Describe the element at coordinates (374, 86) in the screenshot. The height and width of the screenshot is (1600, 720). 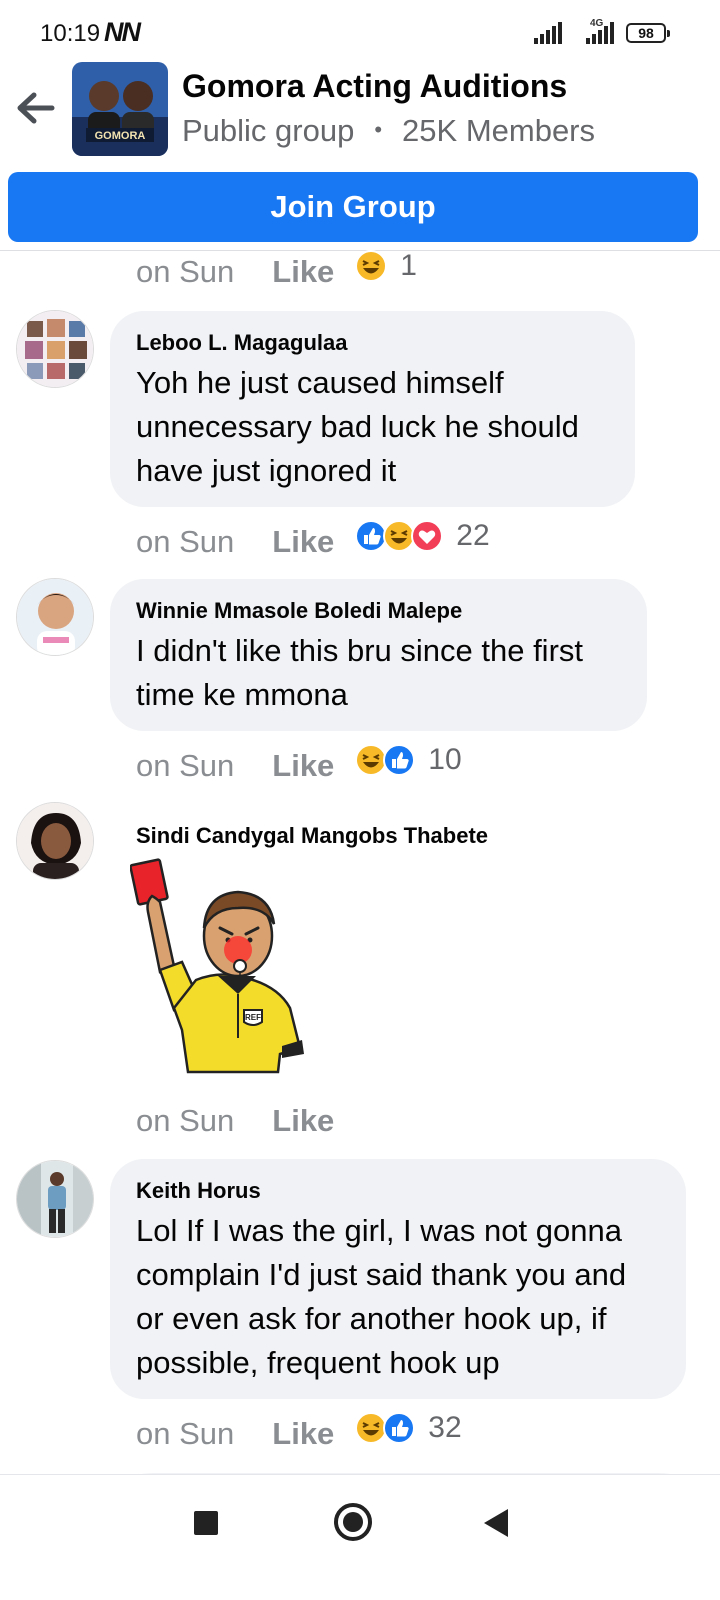
I see `group-title: Gomora Acting Auditions` at that location.